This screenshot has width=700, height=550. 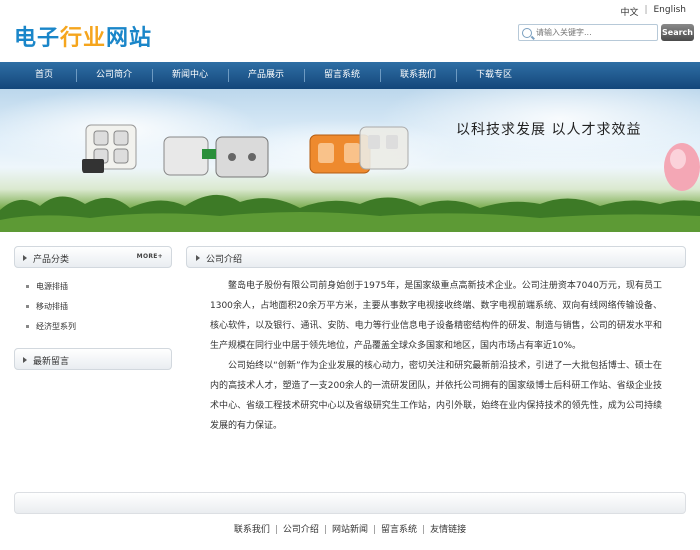 What do you see at coordinates (51, 260) in the screenshot?
I see `product-category-title: 产品分类` at bounding box center [51, 260].